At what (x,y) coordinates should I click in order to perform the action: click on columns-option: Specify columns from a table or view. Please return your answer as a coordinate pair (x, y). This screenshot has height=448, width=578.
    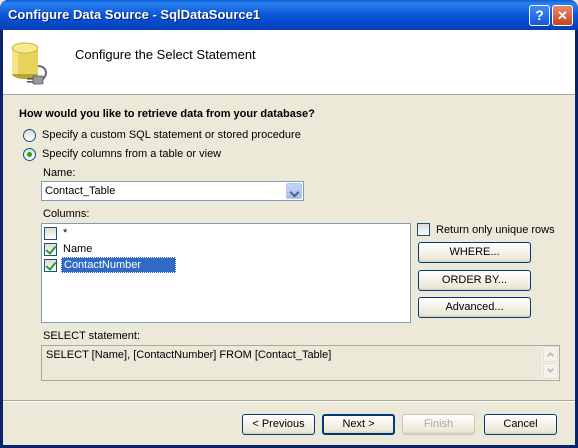
    Looking at the image, I should click on (122, 154).